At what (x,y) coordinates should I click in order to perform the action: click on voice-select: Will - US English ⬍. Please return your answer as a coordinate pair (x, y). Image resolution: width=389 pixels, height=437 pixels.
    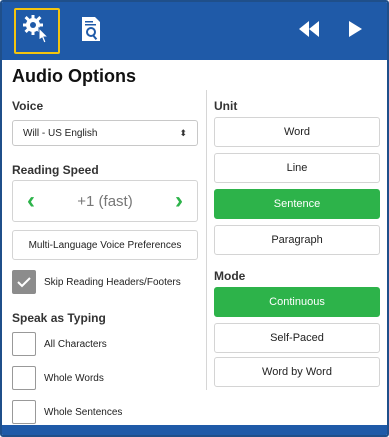
    Looking at the image, I should click on (105, 133).